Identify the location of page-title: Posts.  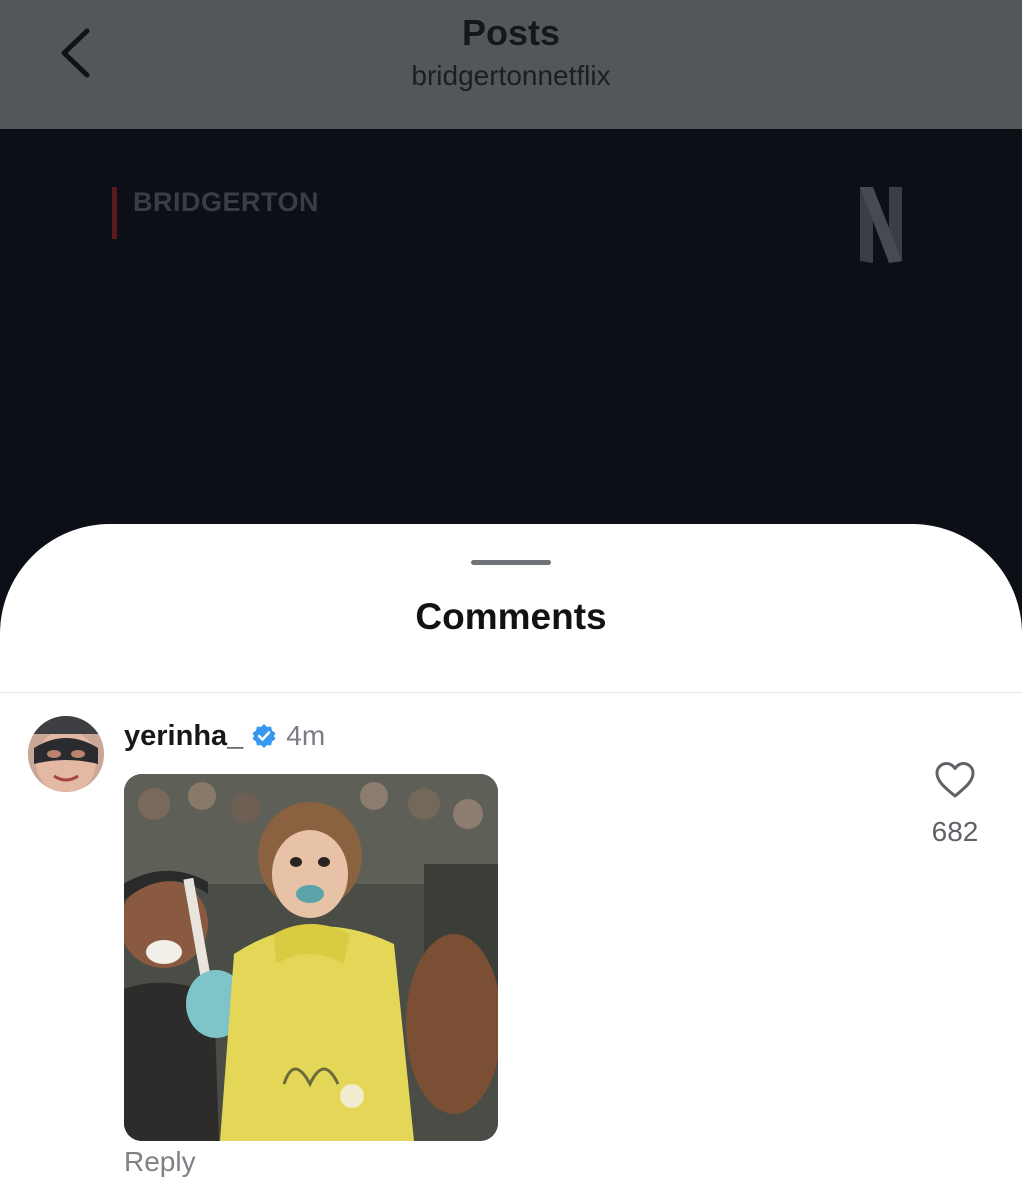
(511, 32).